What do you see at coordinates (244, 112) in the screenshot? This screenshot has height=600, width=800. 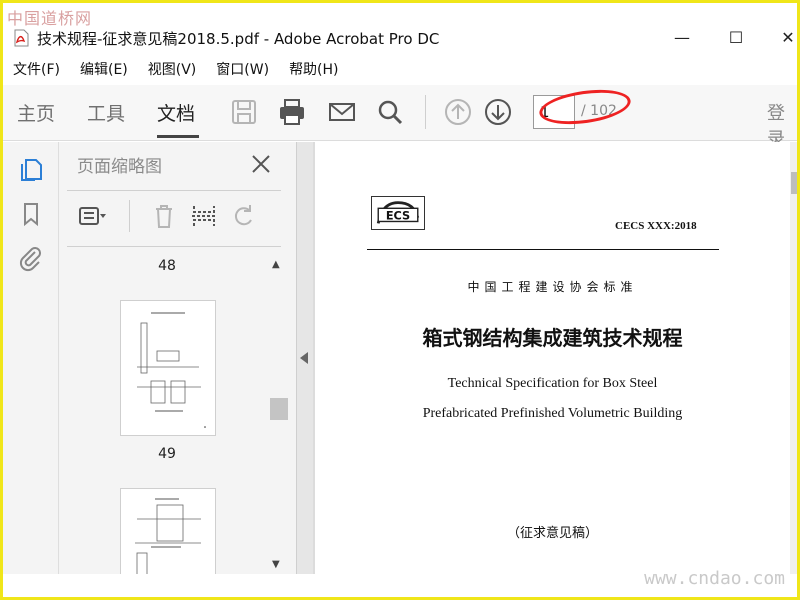 I see `save-icon` at bounding box center [244, 112].